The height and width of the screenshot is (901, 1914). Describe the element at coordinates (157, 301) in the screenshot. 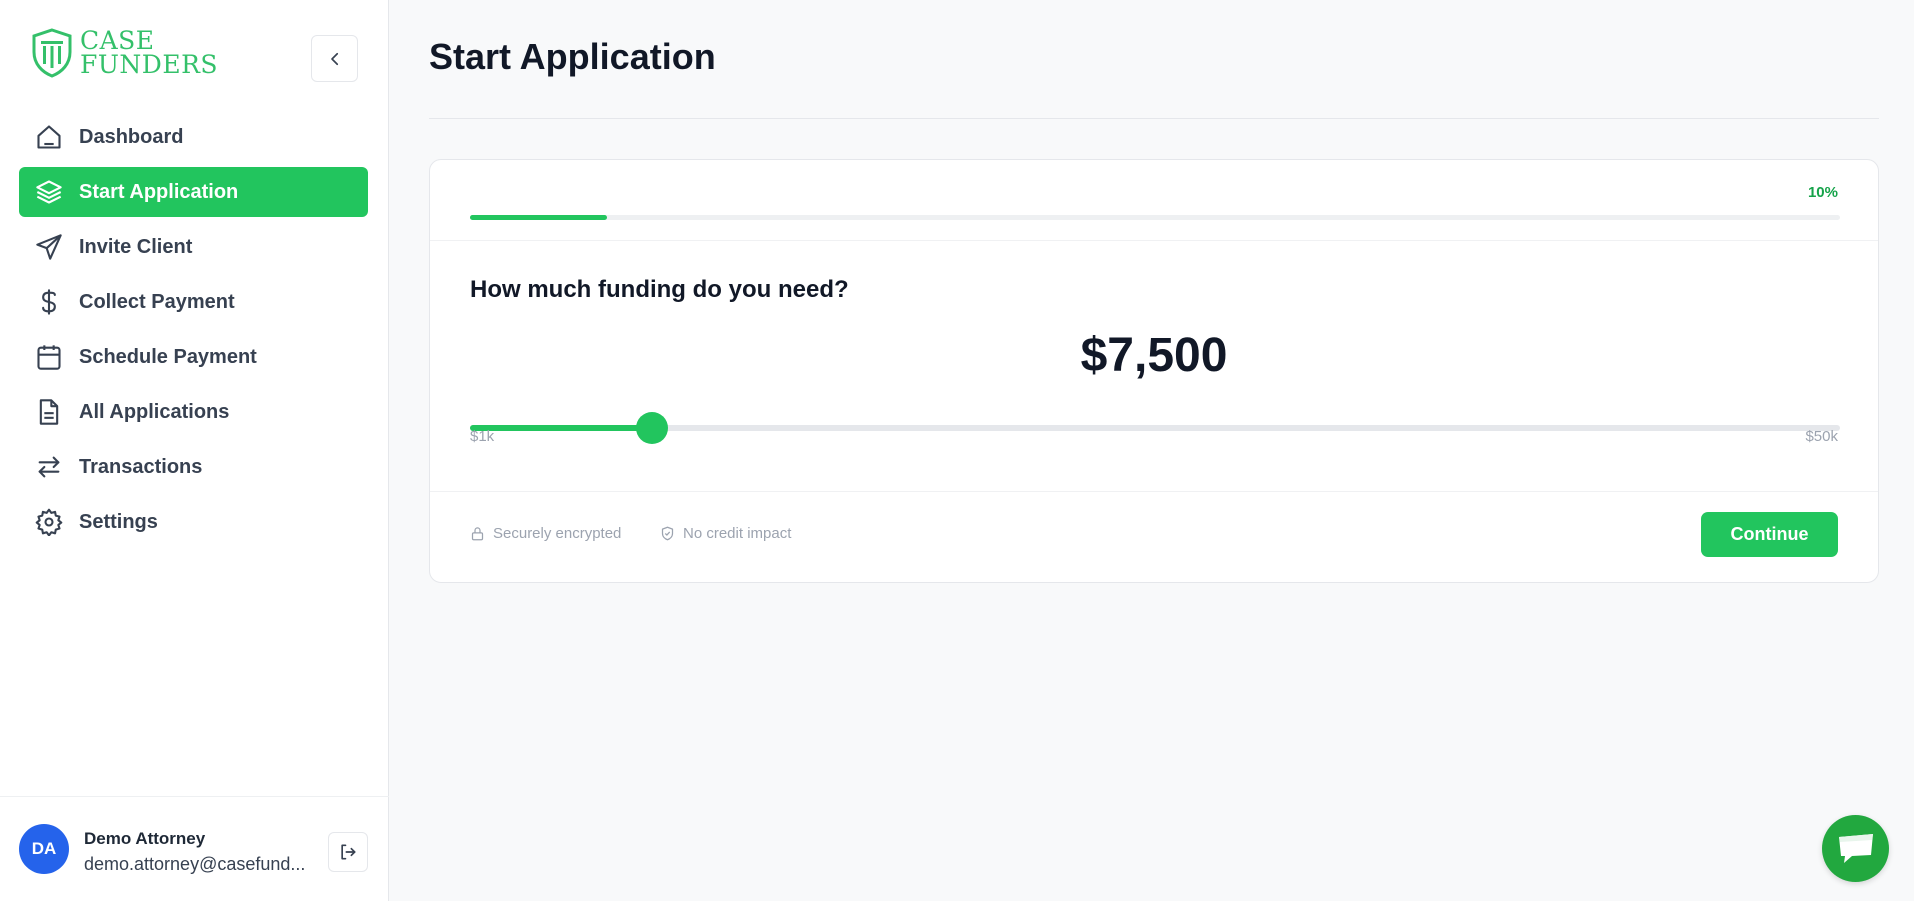

I see `sidebar-item-label: Collect Payment` at that location.